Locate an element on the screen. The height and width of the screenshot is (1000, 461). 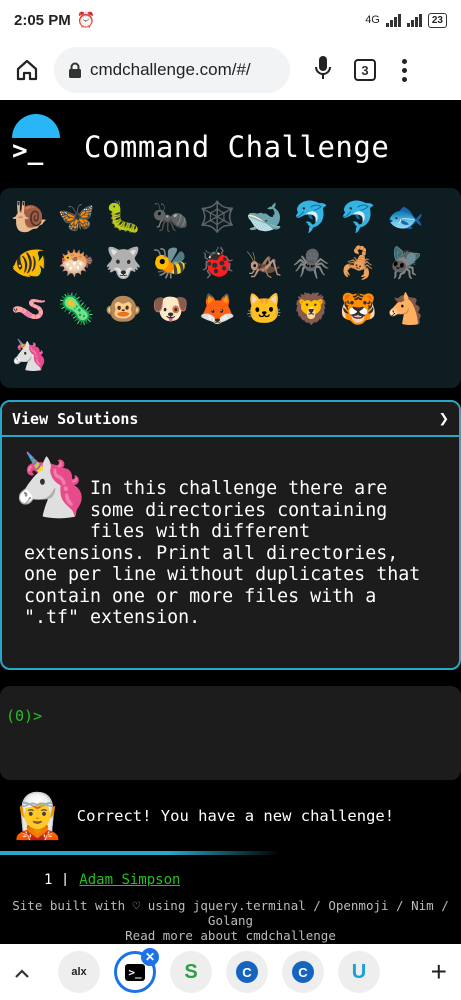
browser-tab-strip: alx >_ ✕ S C C U + is located at coordinates (230, 972).